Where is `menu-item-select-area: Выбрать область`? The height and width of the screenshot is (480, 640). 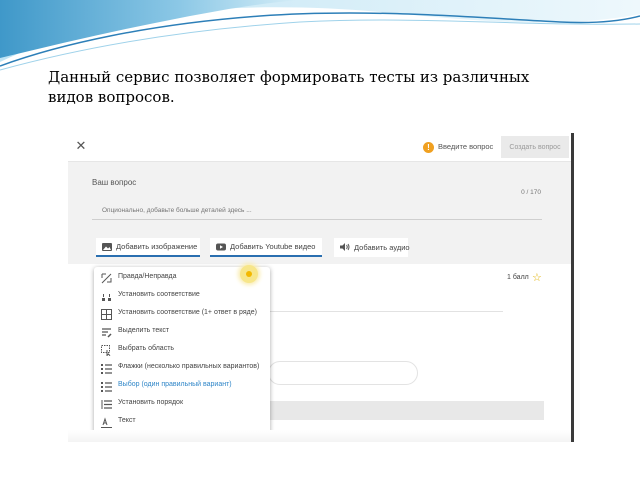
menu-item-select-area: Выбрать область is located at coordinates (182, 350).